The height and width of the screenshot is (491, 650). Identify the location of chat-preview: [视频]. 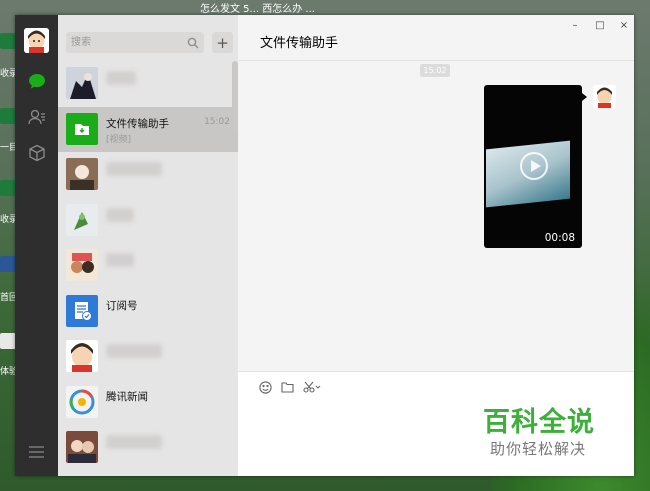
(119, 139).